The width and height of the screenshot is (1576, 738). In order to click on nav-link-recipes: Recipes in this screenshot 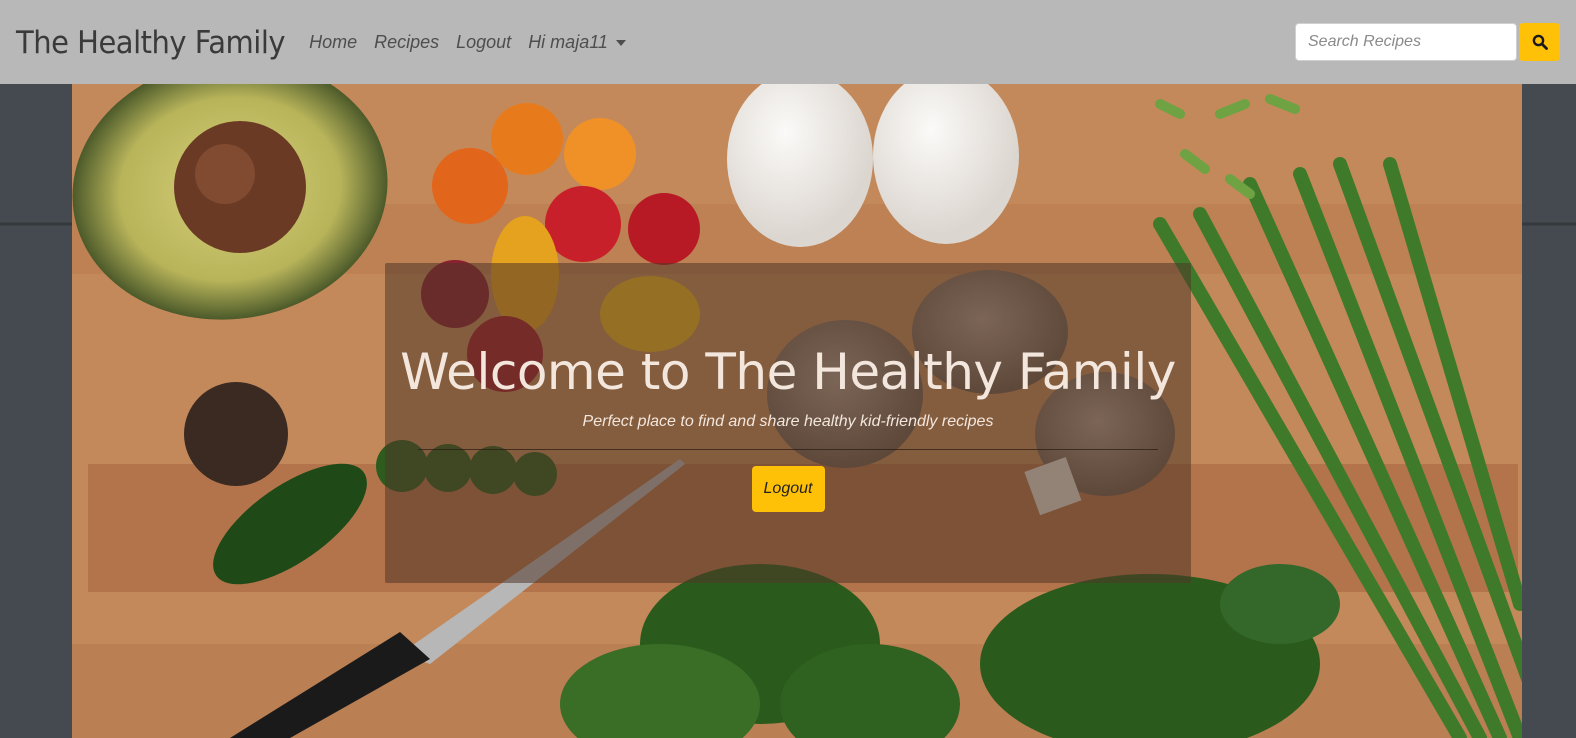, I will do `click(406, 42)`.